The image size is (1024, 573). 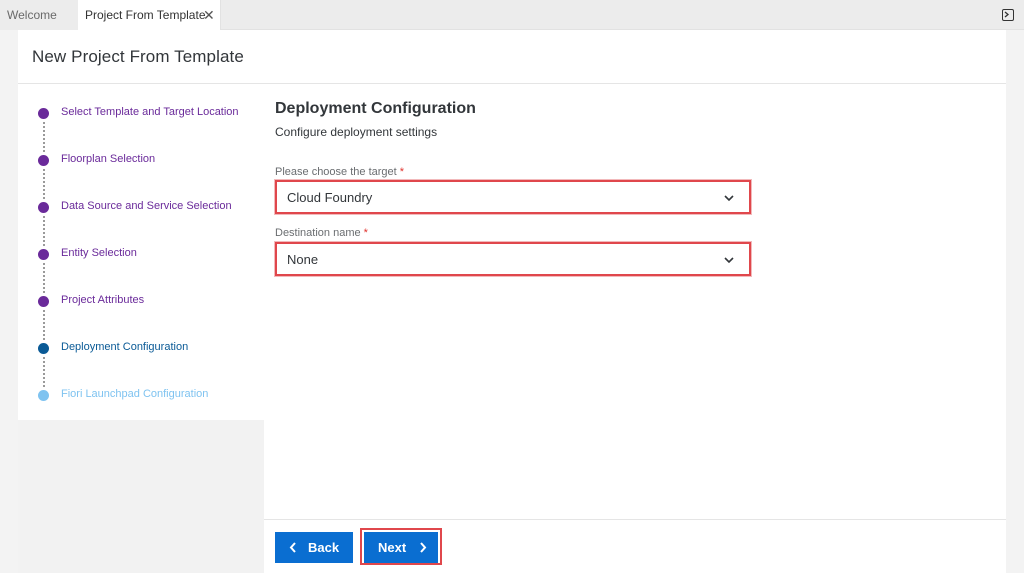 What do you see at coordinates (635, 519) in the screenshot?
I see `footer-divider` at bounding box center [635, 519].